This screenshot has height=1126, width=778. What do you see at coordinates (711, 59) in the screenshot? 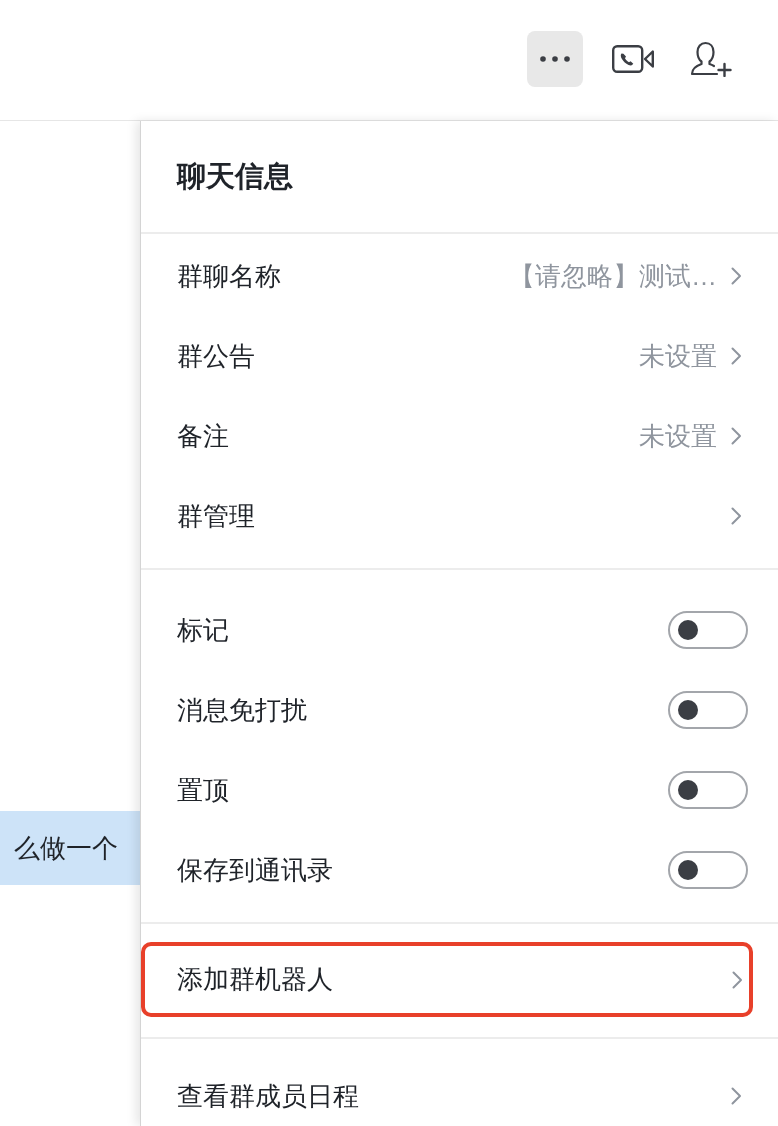
I see `add-person-icon` at bounding box center [711, 59].